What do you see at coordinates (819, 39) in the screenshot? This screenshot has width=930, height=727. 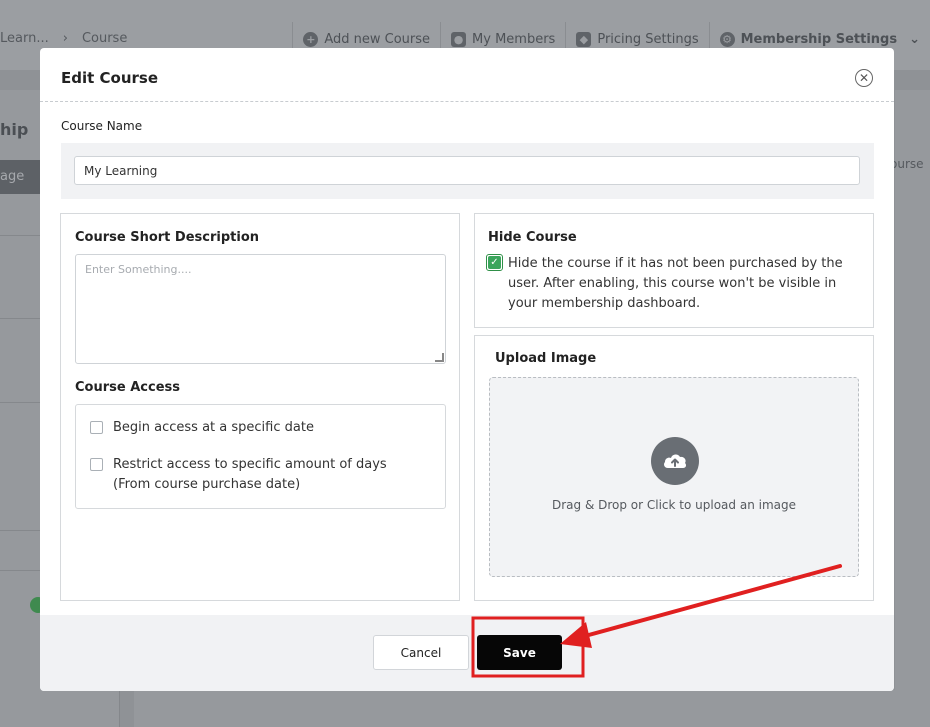 I see `nav-label: Membership Settings` at bounding box center [819, 39].